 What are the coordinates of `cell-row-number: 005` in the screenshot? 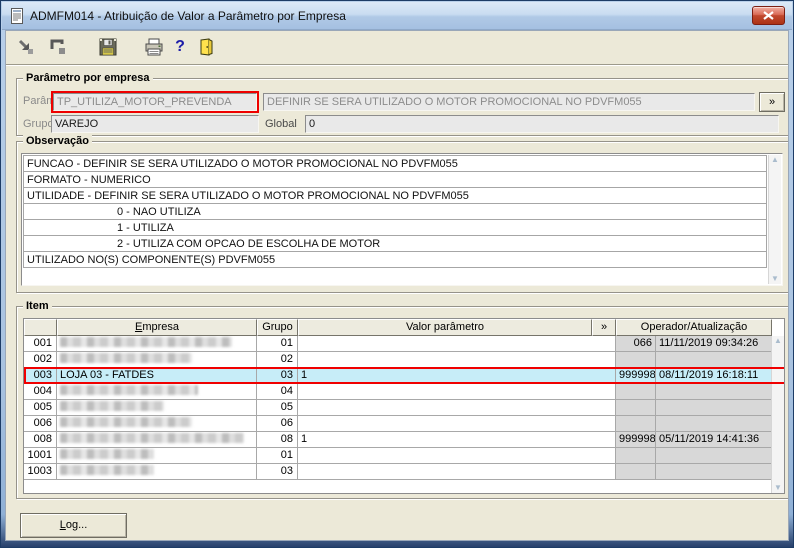 It's located at (40, 408).